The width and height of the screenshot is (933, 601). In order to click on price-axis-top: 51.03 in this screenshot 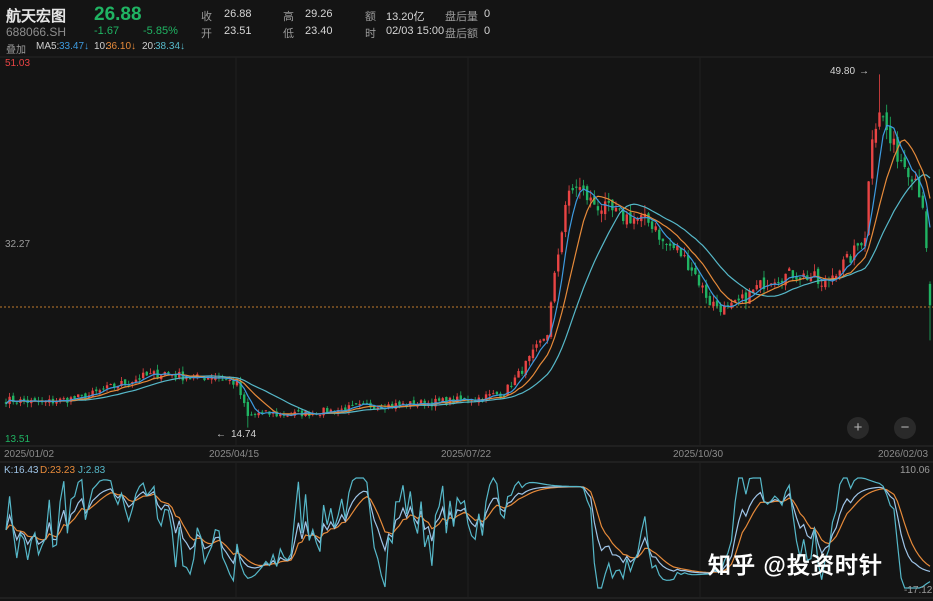, I will do `click(17, 63)`.